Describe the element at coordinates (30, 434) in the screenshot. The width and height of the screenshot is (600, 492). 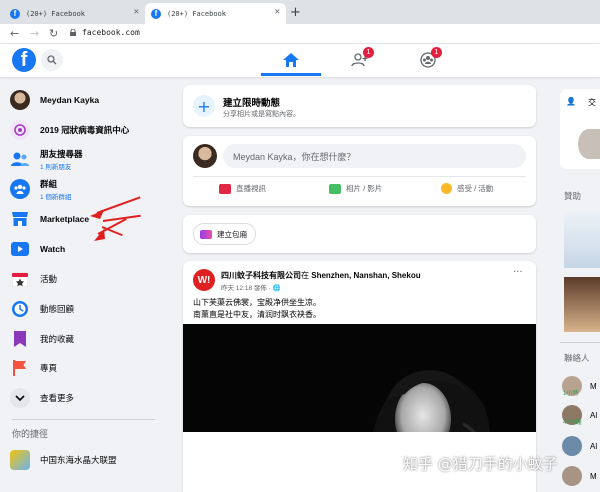
I see `shortcuts-heading: 你的捷徑` at that location.